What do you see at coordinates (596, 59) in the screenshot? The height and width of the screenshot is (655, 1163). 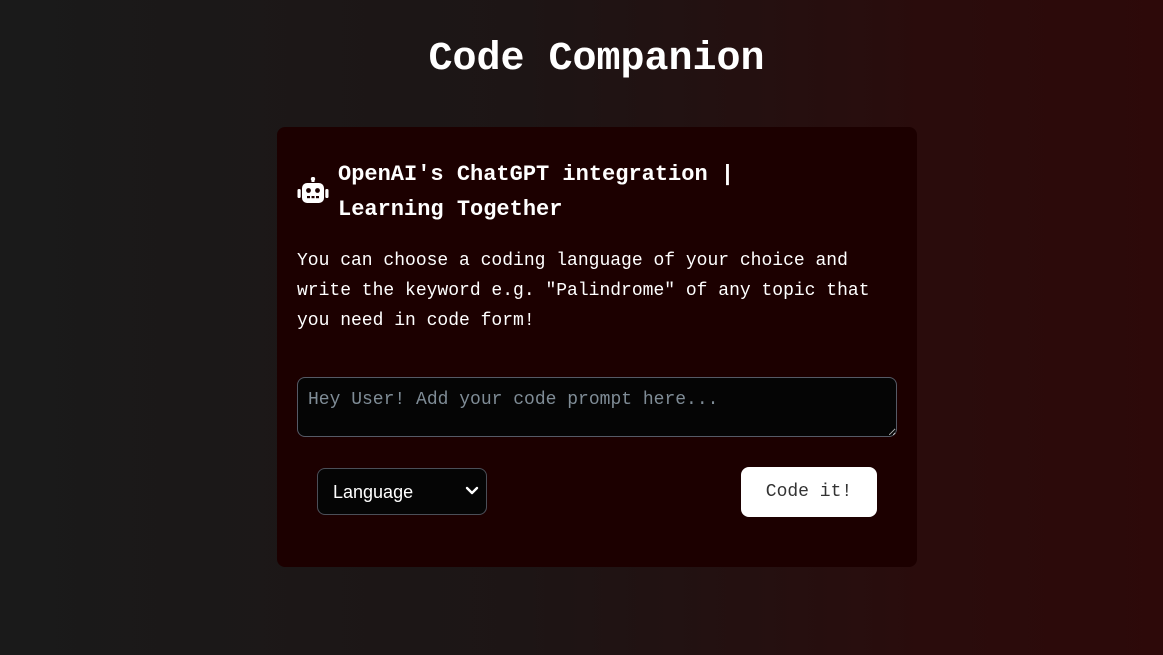 I see `page-title: Code Companion` at bounding box center [596, 59].